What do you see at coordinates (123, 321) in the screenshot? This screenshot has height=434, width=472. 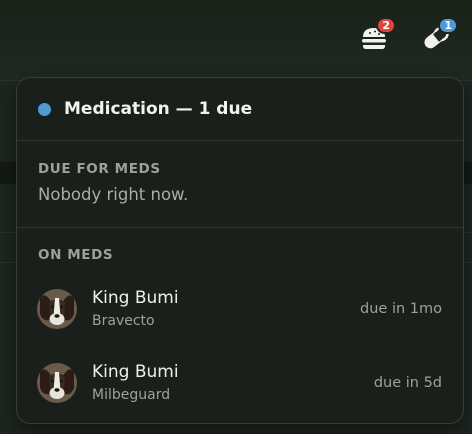 I see `medication-name: Bravecto` at bounding box center [123, 321].